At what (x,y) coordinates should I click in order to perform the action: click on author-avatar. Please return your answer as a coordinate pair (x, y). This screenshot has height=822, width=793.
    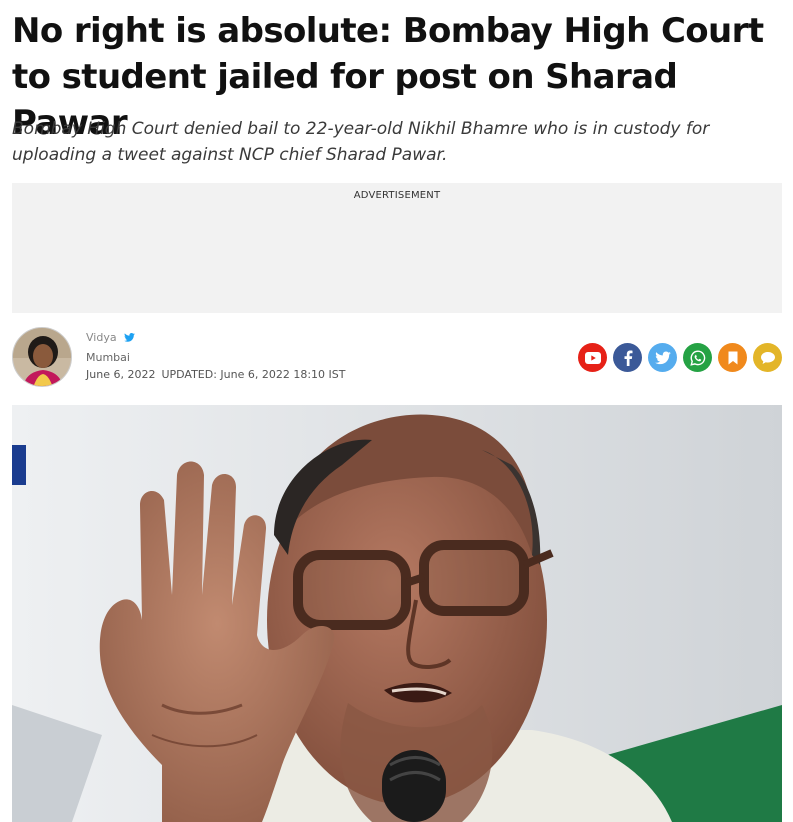
    Looking at the image, I should click on (42, 357).